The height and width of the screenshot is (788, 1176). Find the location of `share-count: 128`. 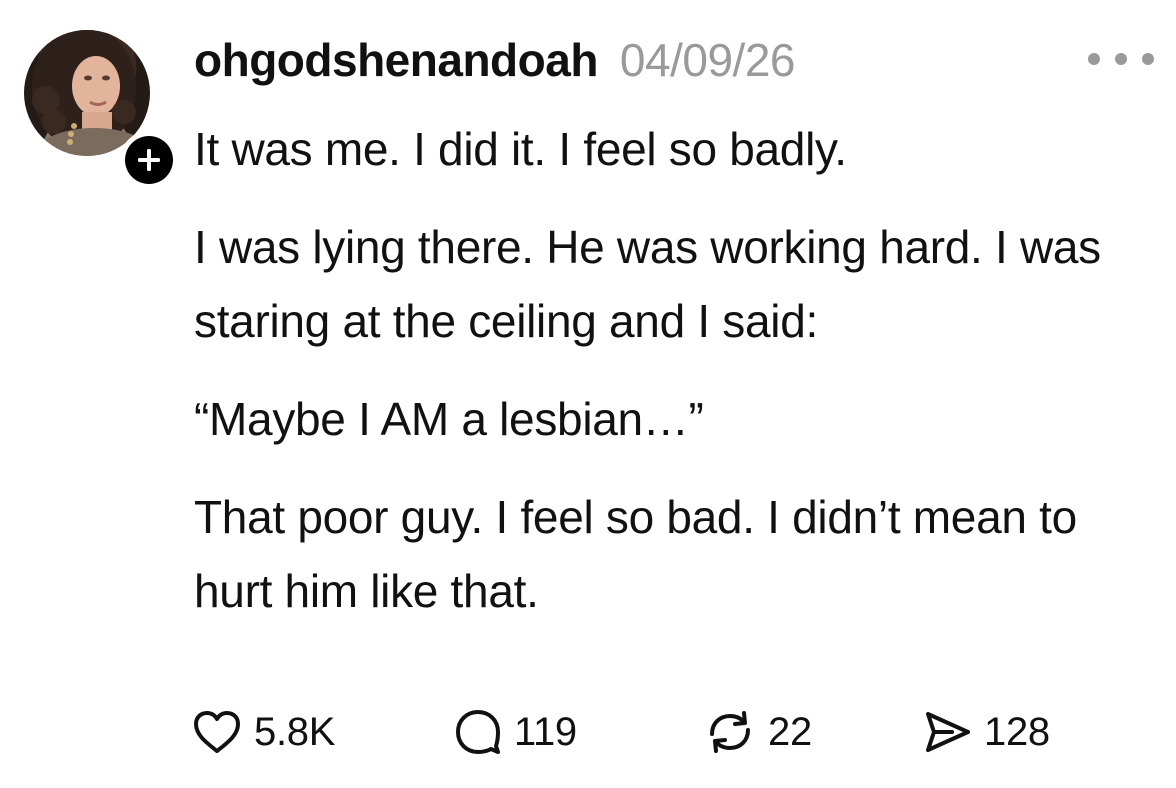

share-count: 128 is located at coordinates (1017, 731).